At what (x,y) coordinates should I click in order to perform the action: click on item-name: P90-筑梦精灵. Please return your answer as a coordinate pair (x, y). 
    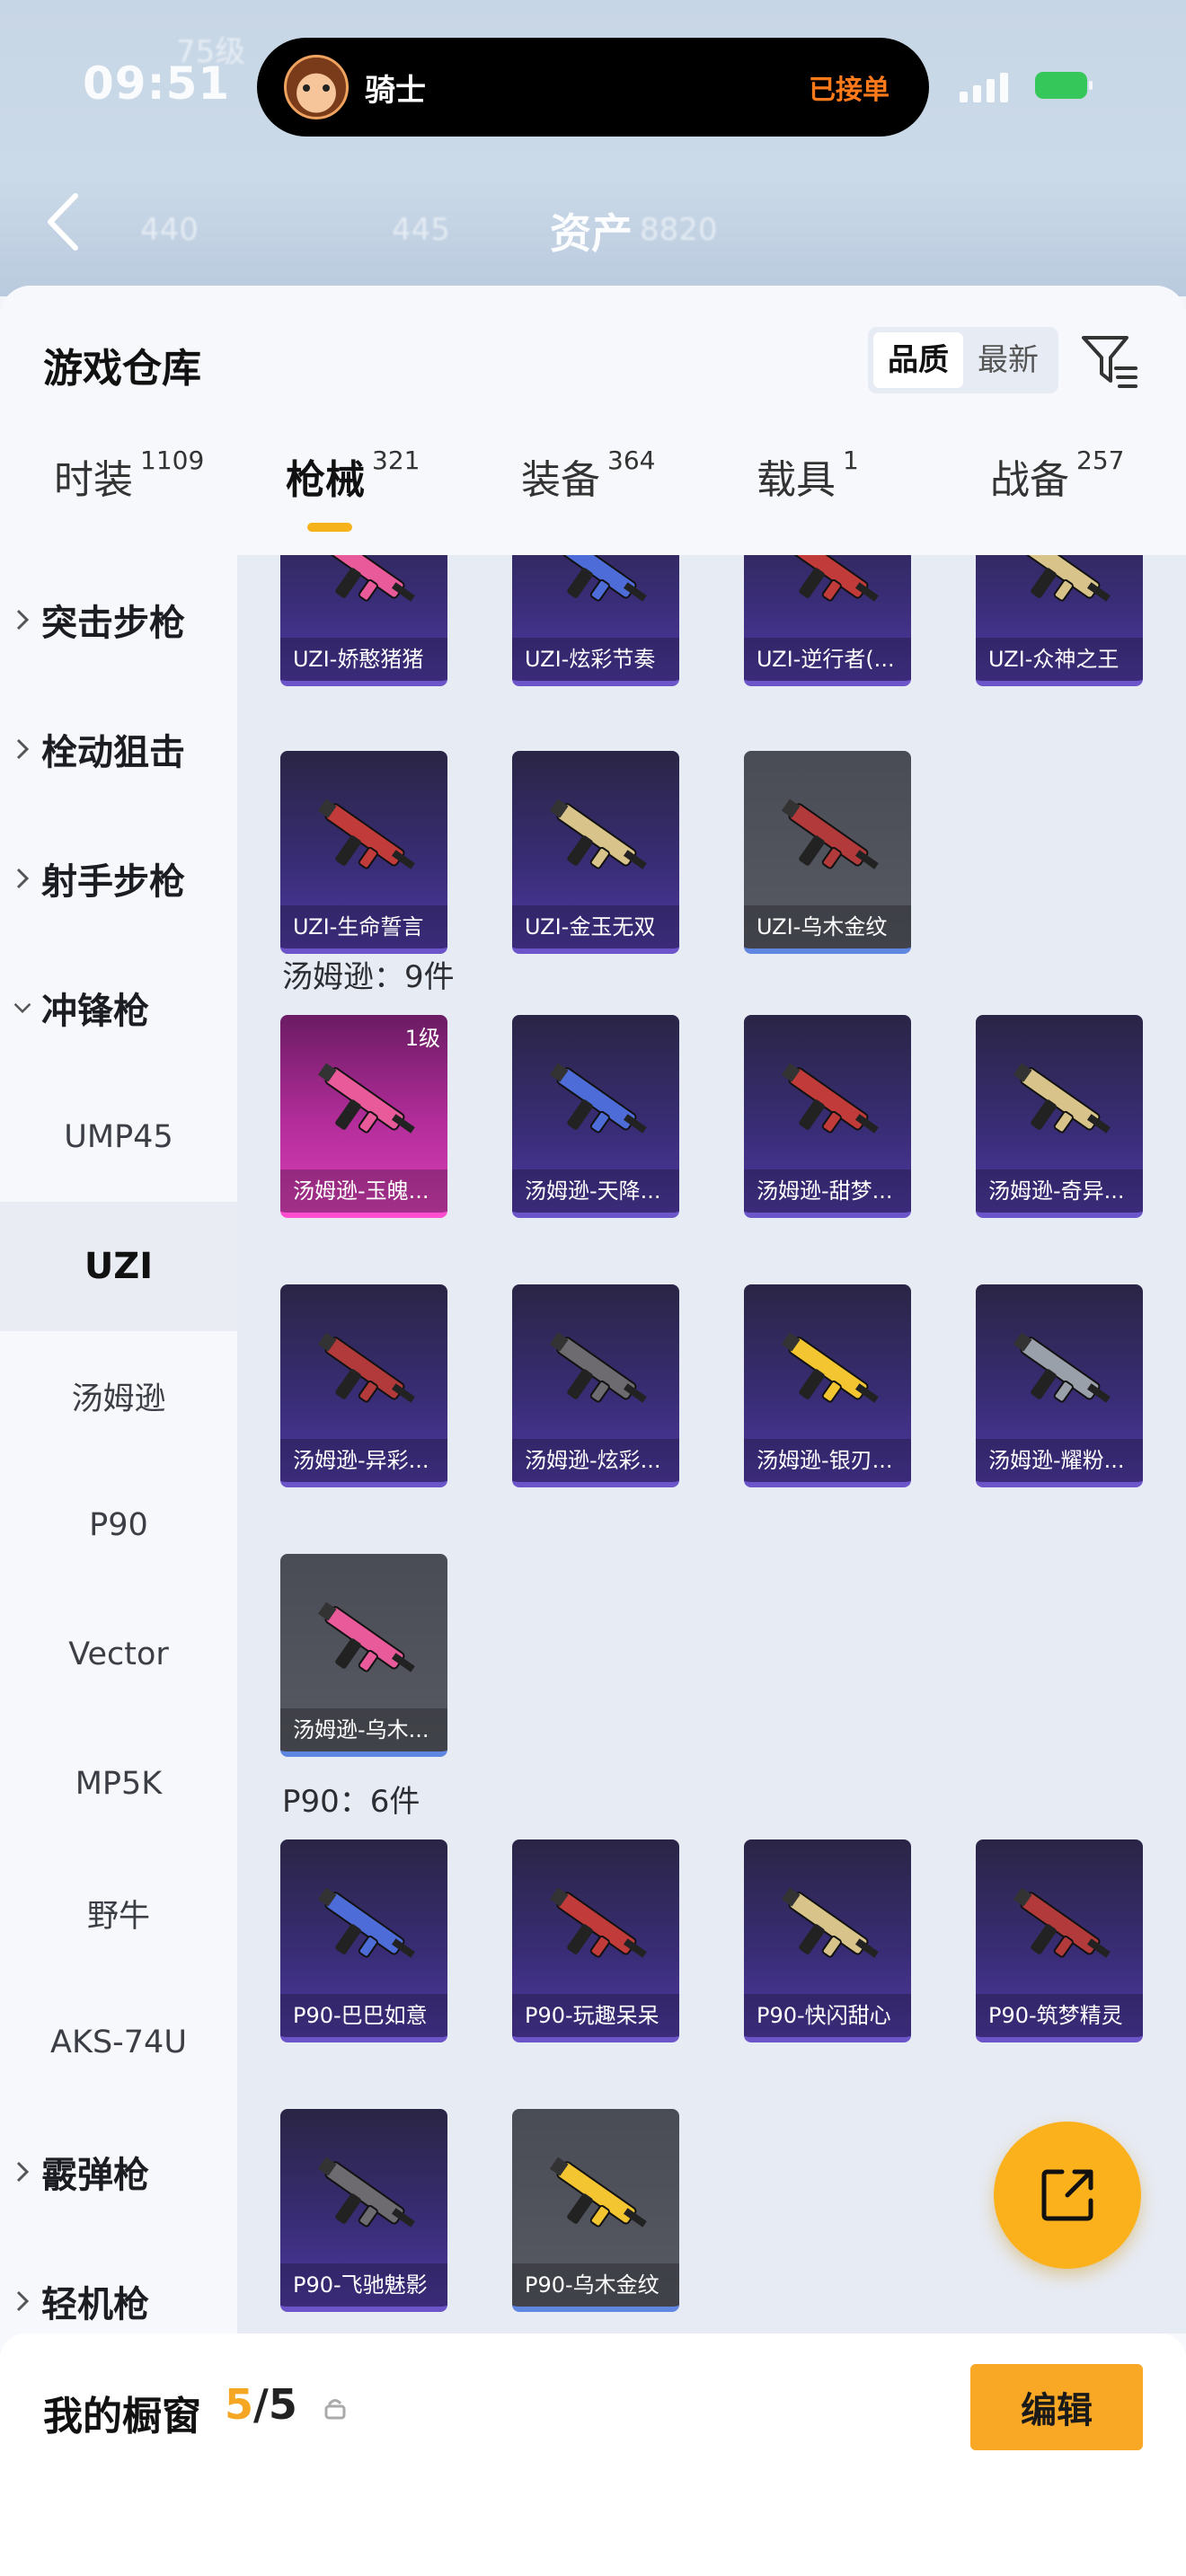
    Looking at the image, I should click on (1059, 2015).